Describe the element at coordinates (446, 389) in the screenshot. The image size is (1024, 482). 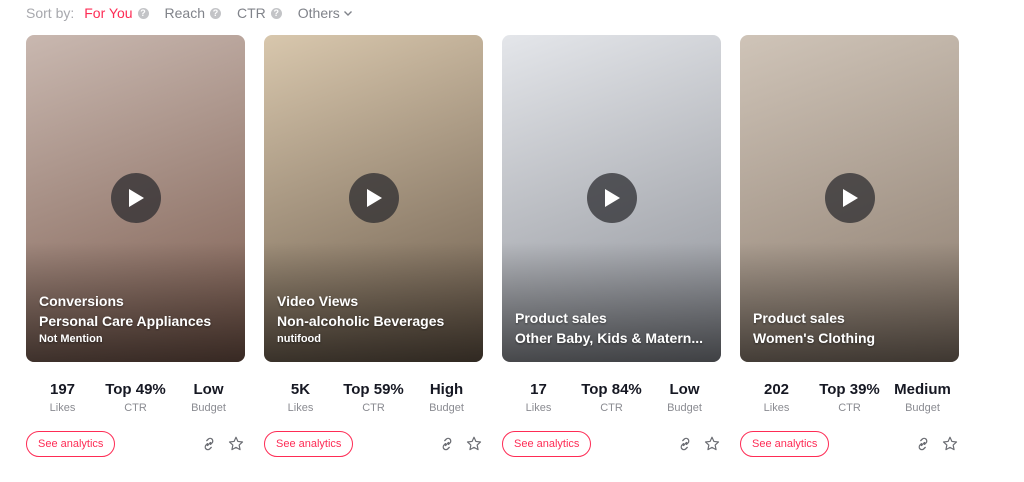
I see `stat-value: High` at that location.